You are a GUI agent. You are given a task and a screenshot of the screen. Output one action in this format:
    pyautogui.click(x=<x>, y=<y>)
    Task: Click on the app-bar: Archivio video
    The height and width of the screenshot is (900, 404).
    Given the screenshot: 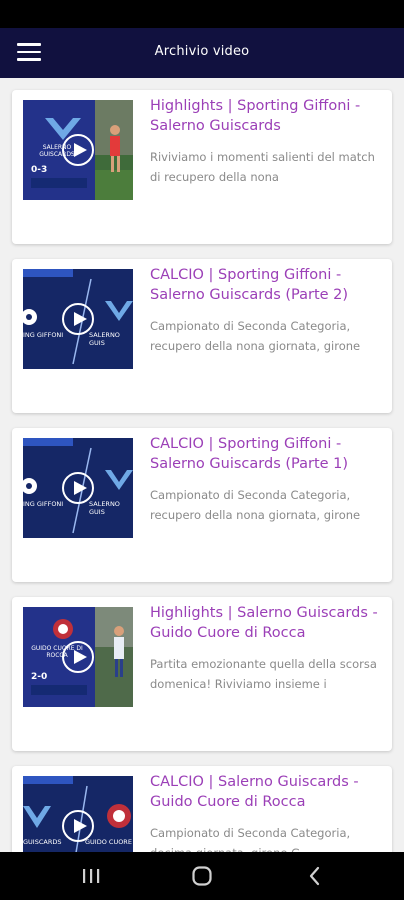 What is the action you would take?
    pyautogui.click(x=202, y=53)
    